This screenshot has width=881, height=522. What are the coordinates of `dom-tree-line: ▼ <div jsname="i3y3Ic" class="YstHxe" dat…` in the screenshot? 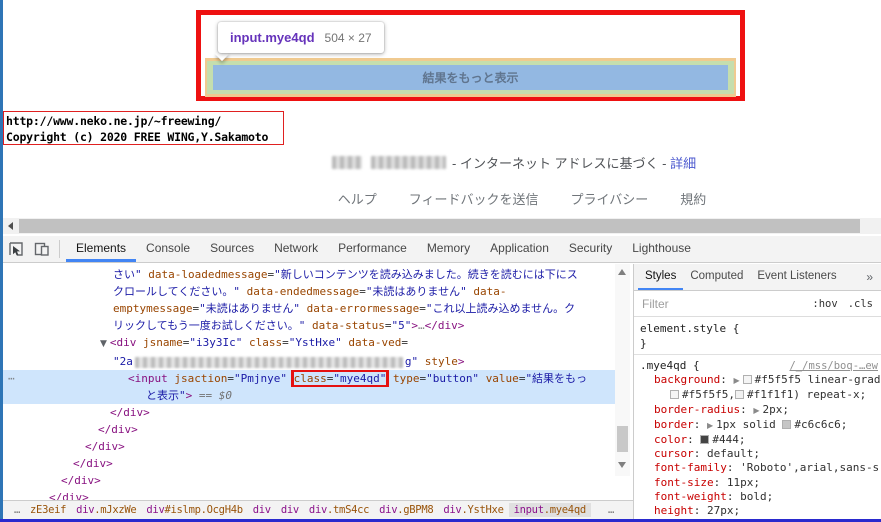 It's located at (309, 343).